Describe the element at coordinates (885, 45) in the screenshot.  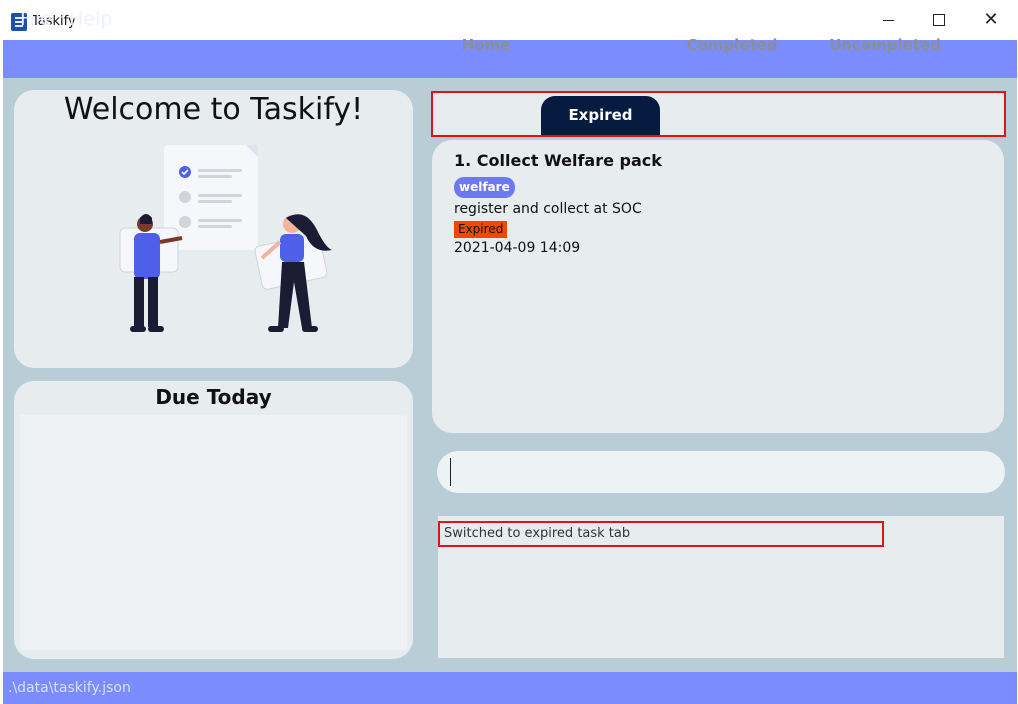
I see `tab-uncompleted: Uncompleted` at that location.